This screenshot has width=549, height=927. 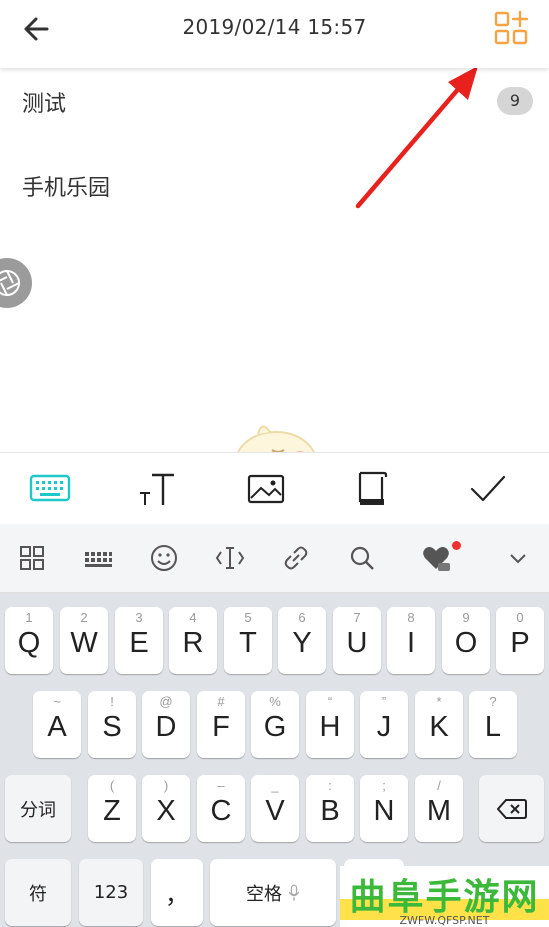 What do you see at coordinates (456, 545) in the screenshot?
I see `notification-dot` at bounding box center [456, 545].